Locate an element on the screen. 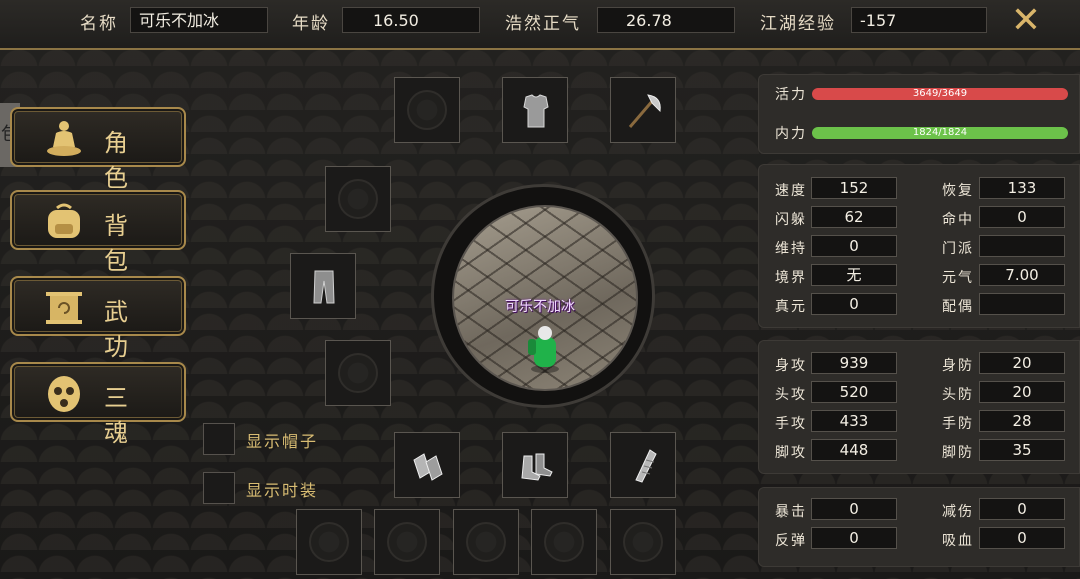  equip-slot-bracers is located at coordinates (427, 465).